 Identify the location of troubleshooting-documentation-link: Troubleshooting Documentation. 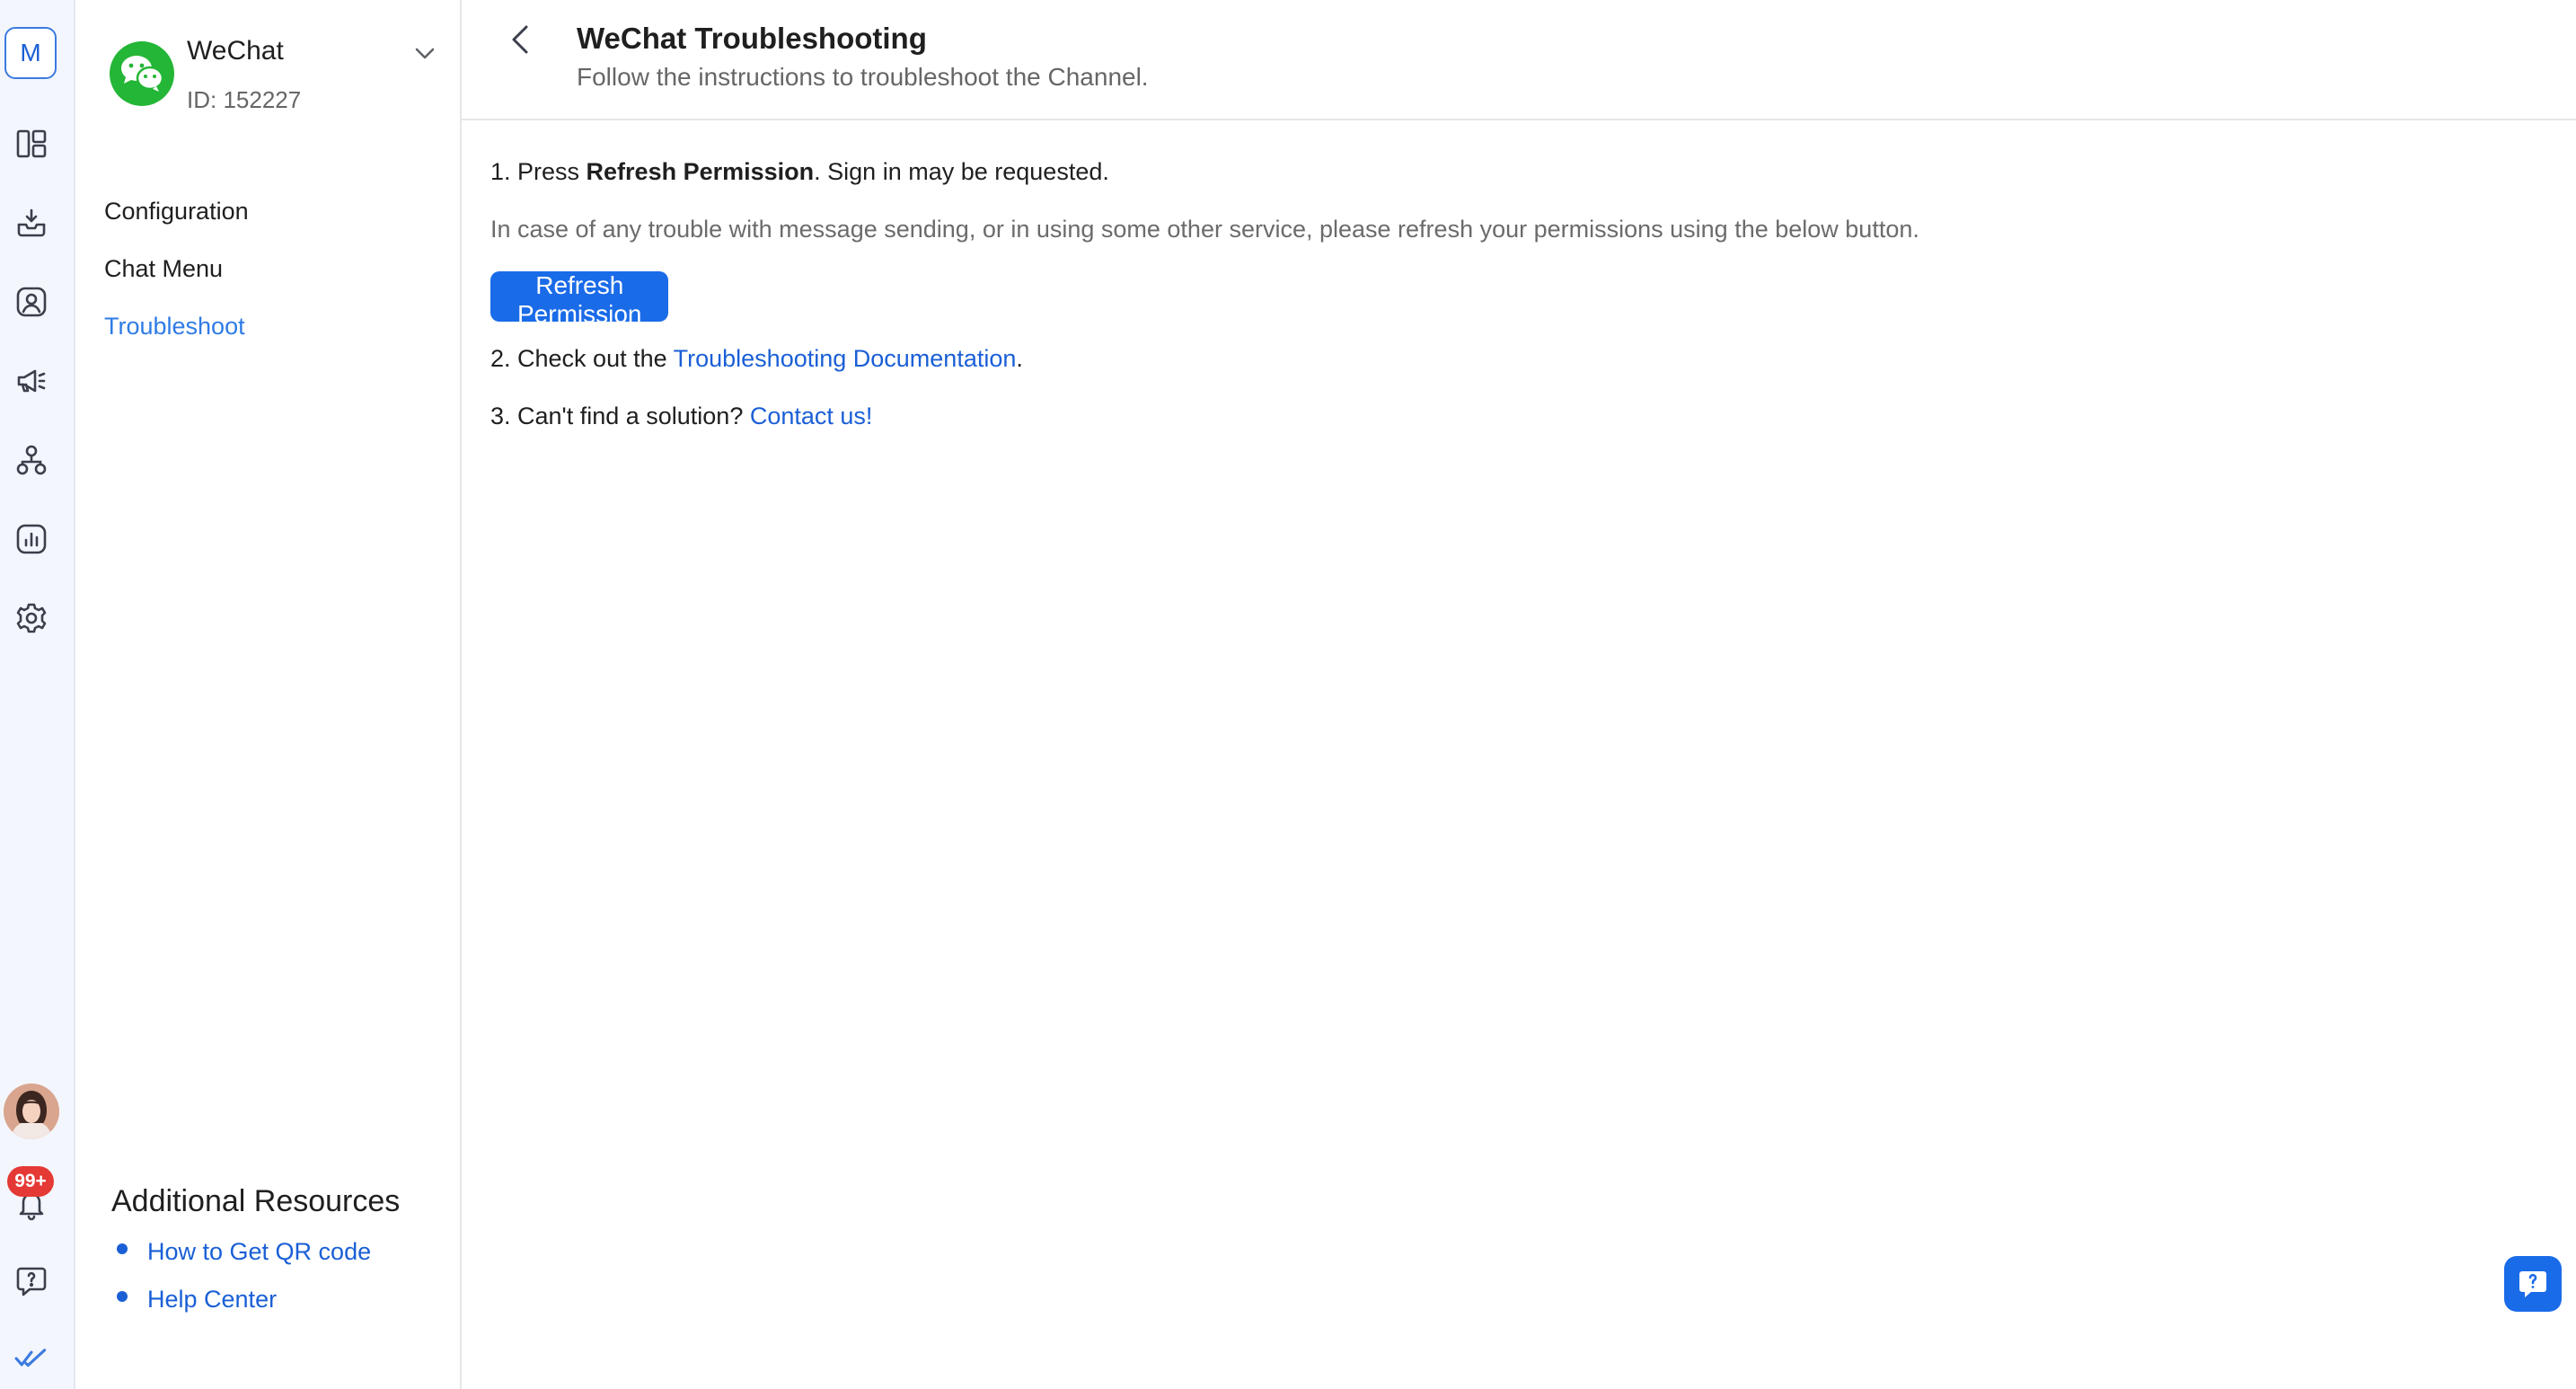
(845, 358).